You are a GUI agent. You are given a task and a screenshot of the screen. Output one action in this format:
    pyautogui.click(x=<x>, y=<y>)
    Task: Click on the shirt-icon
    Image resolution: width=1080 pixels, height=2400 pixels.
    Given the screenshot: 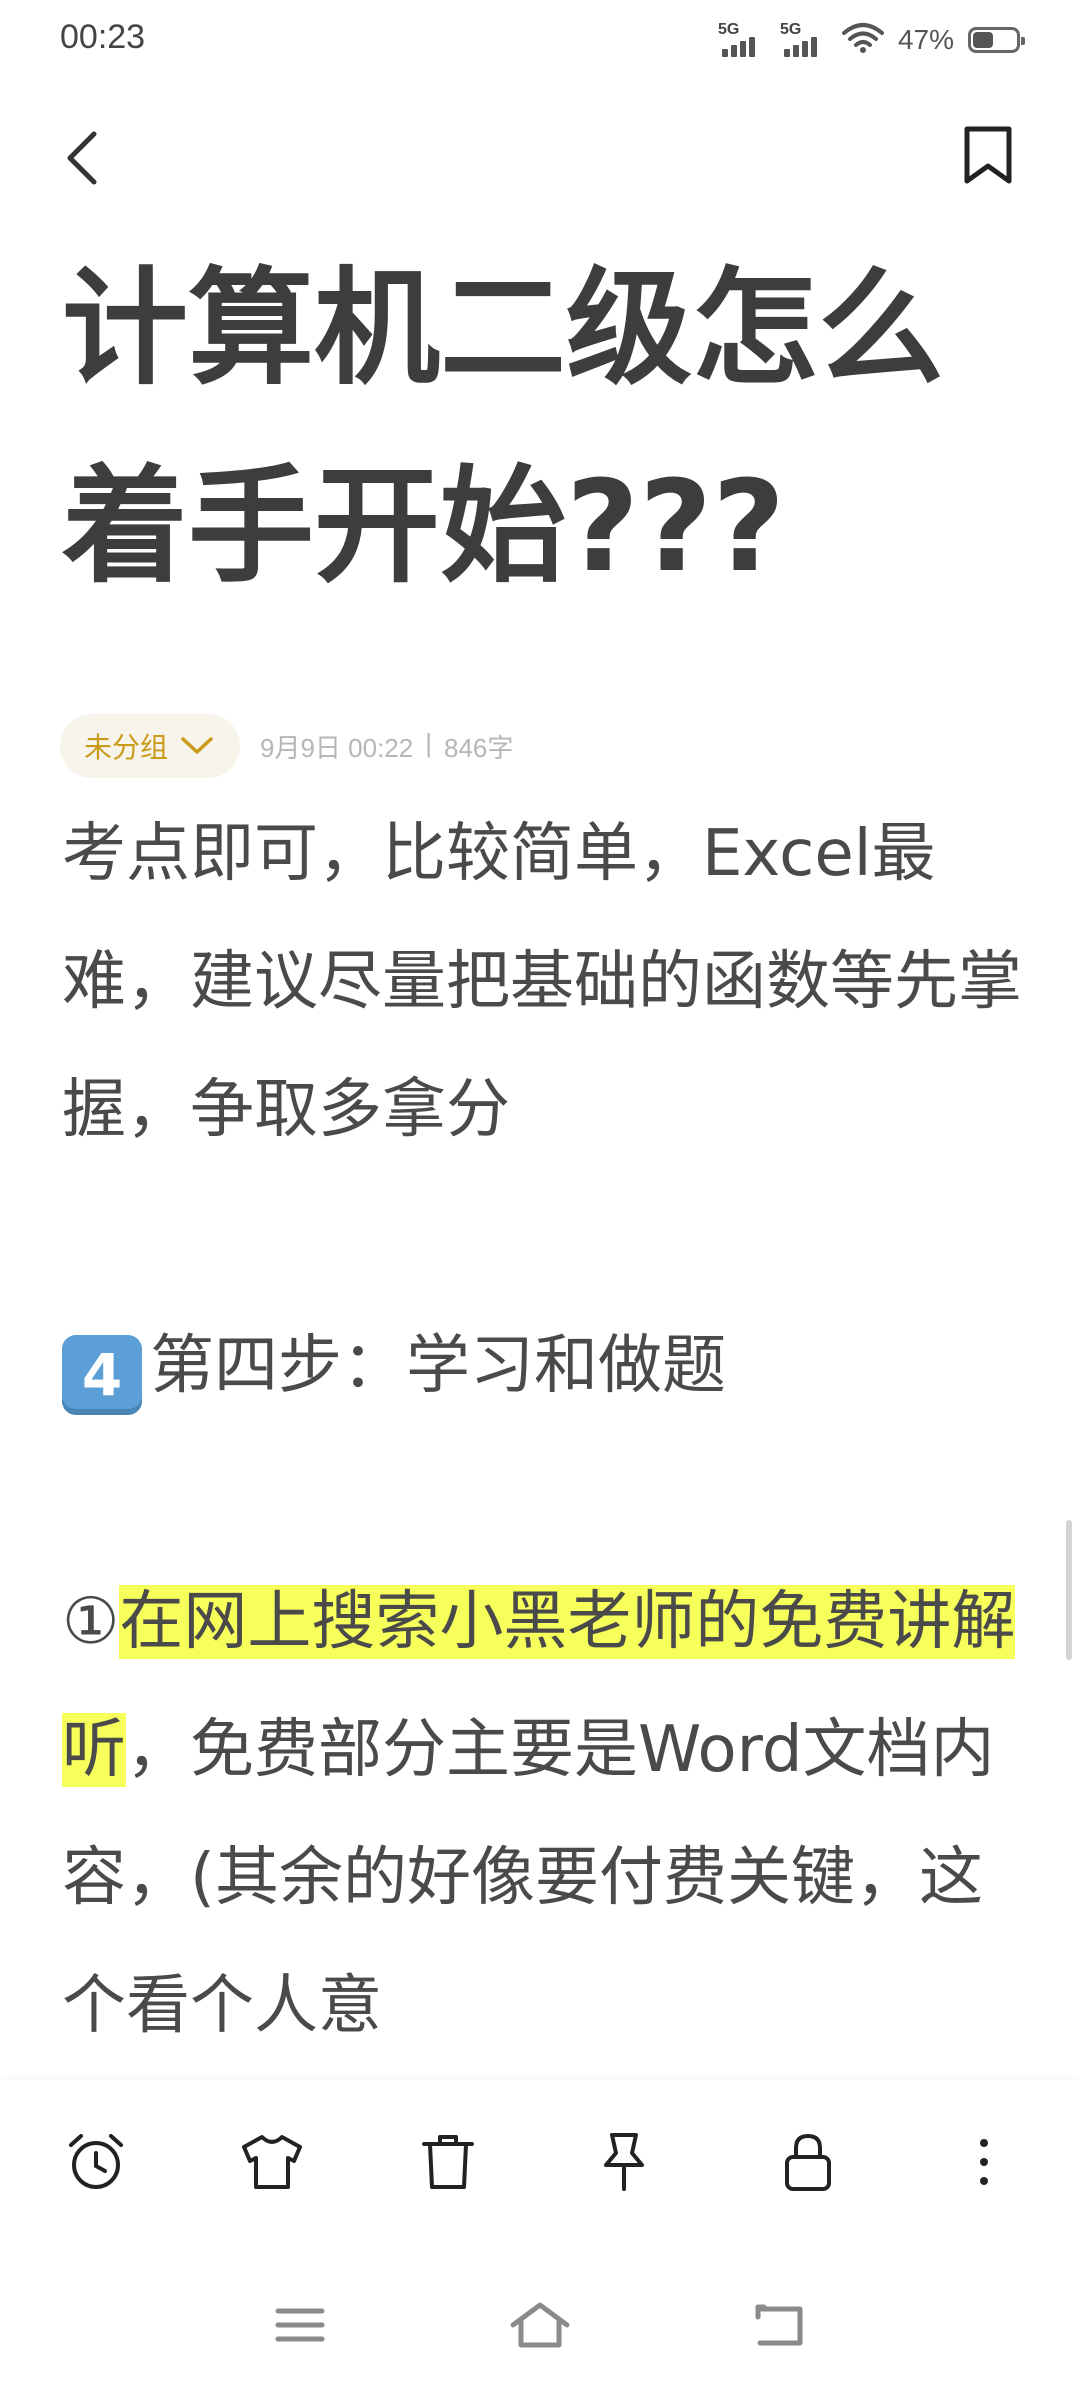 What is the action you would take?
    pyautogui.click(x=272, y=2162)
    